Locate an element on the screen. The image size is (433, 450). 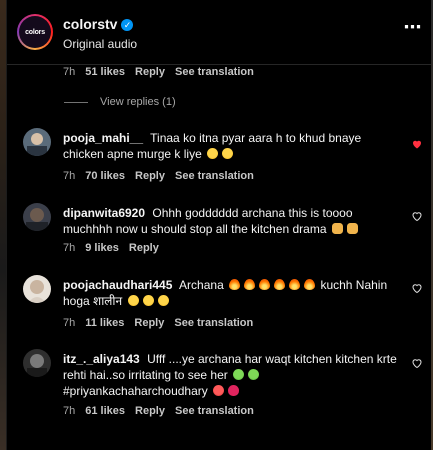
comment-meta: 7h 9 likes Reply is located at coordinates (116, 248).